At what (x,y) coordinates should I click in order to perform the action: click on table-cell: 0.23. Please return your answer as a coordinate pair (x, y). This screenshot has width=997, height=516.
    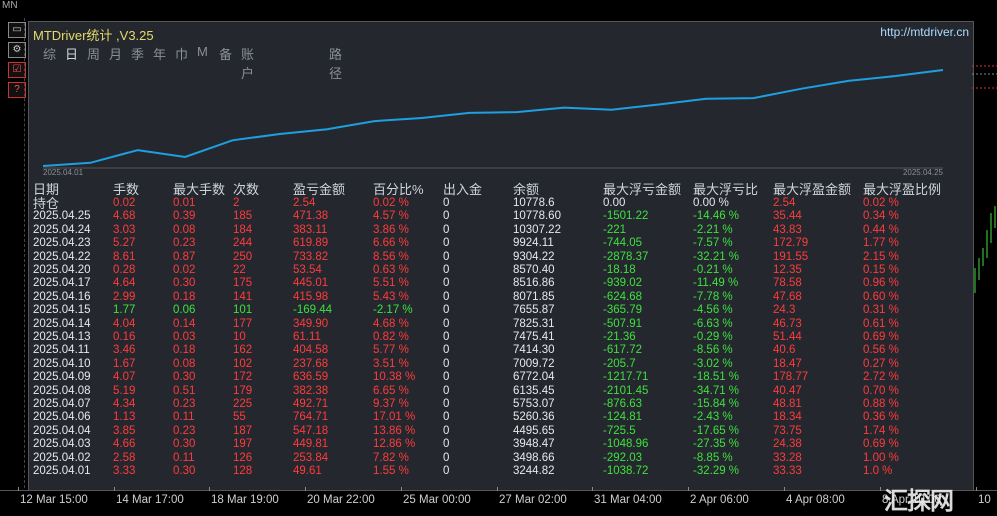
    Looking at the image, I should click on (184, 243).